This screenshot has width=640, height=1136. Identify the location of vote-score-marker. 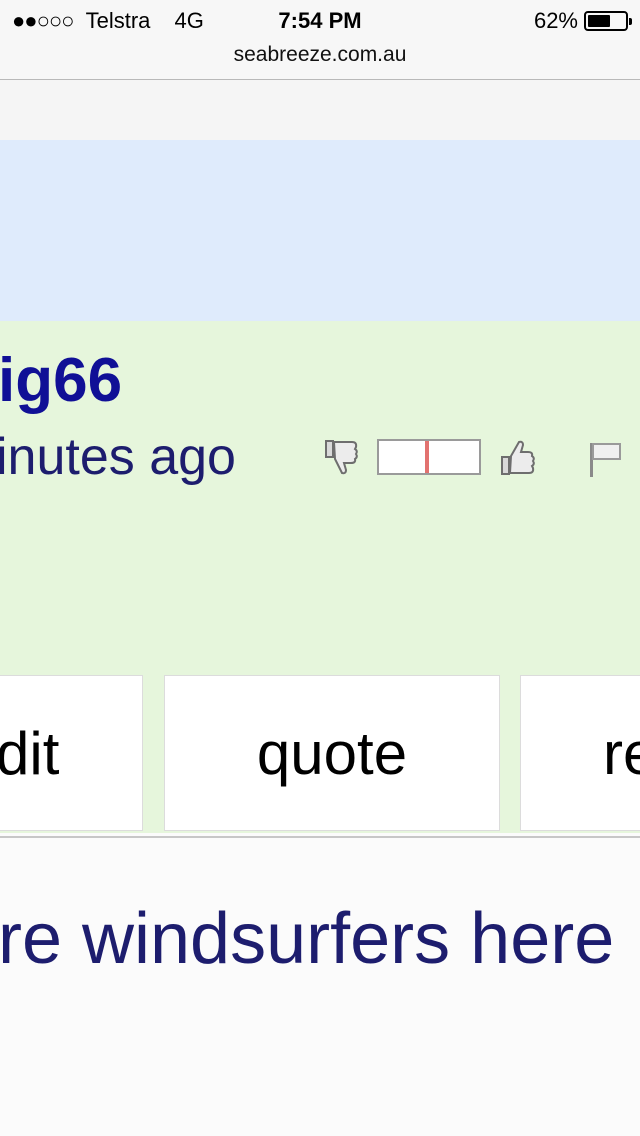
(427, 457).